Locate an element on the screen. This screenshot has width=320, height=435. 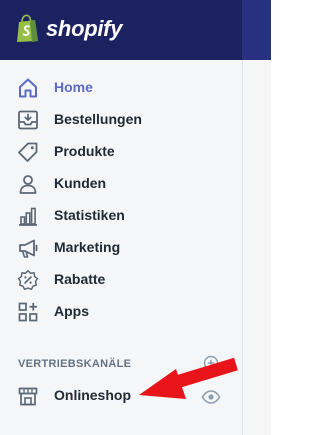
sidebar-item-label: Rabatte is located at coordinates (80, 279).